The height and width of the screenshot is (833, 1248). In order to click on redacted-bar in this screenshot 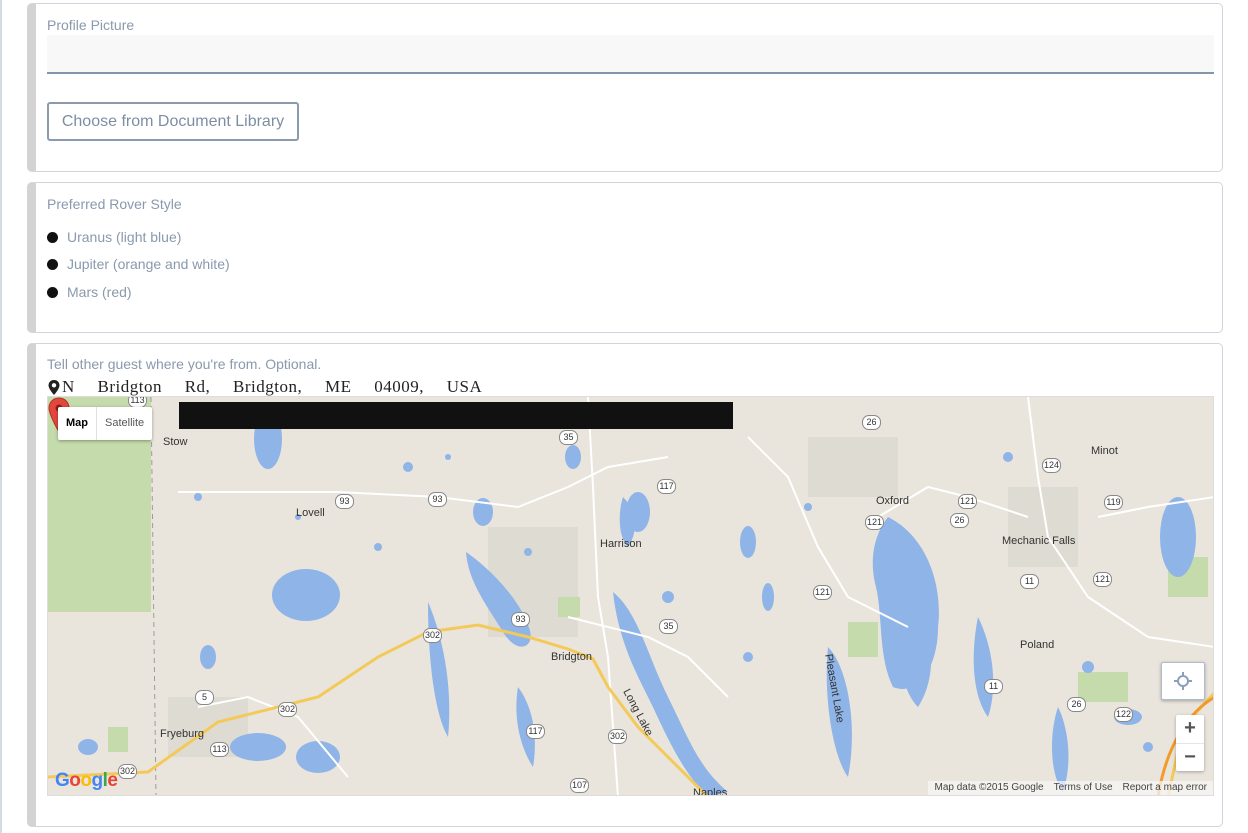, I will do `click(456, 415)`.